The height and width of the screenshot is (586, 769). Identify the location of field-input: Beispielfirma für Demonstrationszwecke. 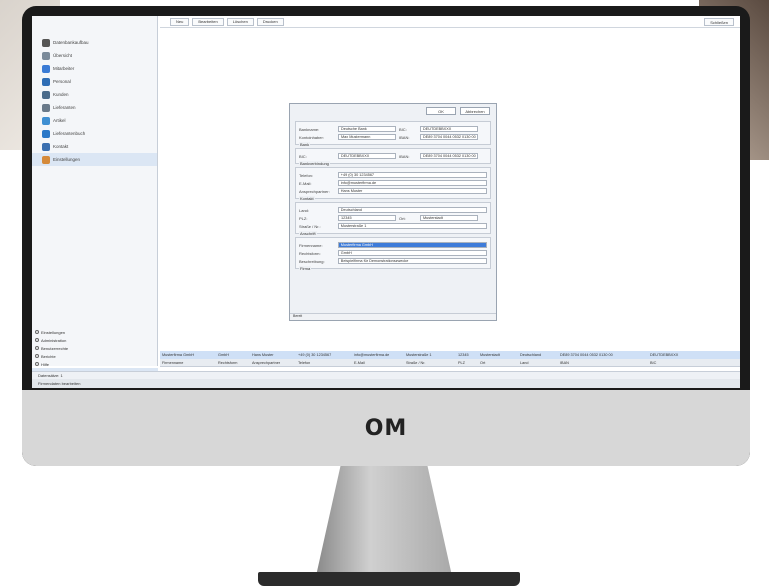
(412, 261).